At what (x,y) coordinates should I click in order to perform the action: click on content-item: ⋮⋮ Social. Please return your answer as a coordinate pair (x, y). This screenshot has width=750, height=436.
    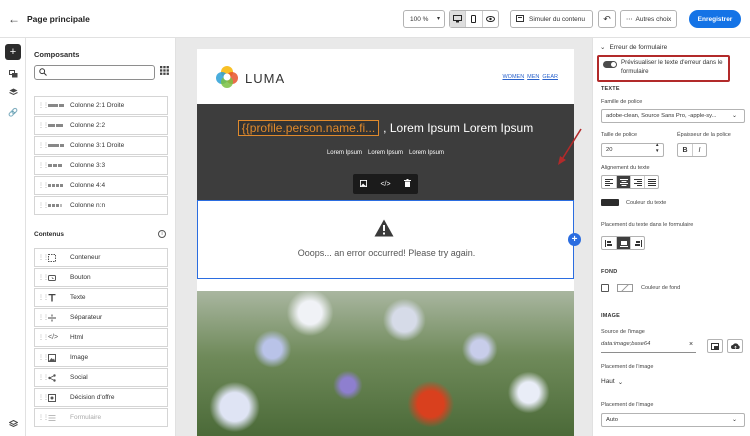
    Looking at the image, I should click on (101, 377).